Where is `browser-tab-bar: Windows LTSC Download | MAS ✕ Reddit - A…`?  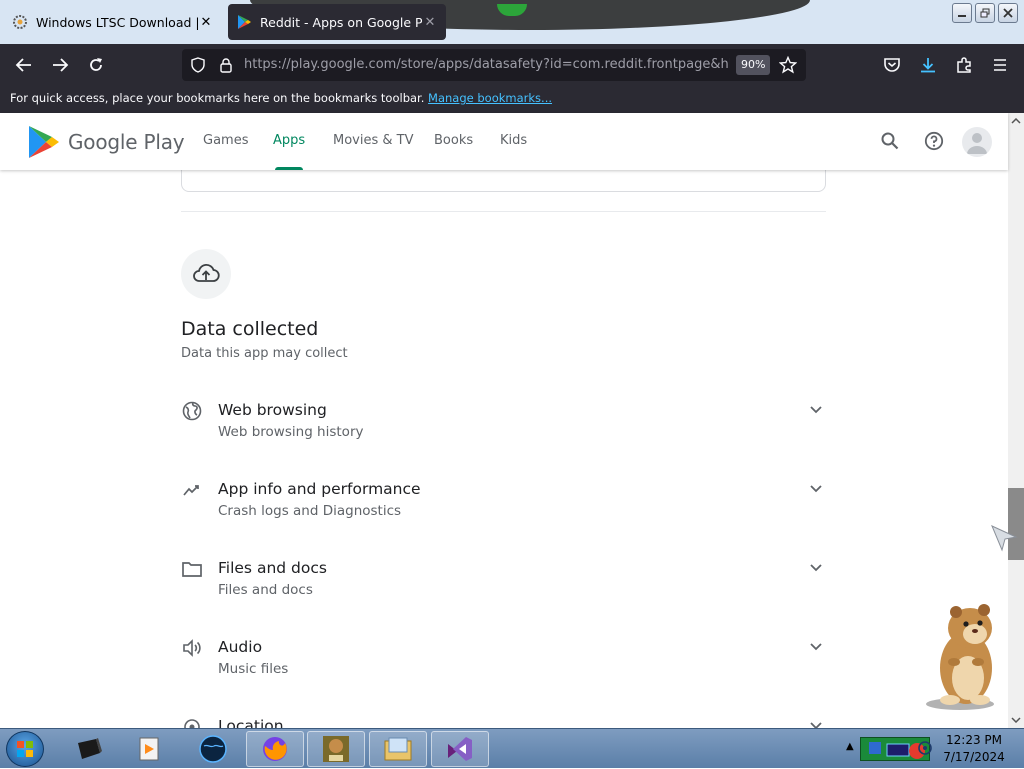 browser-tab-bar: Windows LTSC Download | MAS ✕ Reddit - A… is located at coordinates (512, 22).